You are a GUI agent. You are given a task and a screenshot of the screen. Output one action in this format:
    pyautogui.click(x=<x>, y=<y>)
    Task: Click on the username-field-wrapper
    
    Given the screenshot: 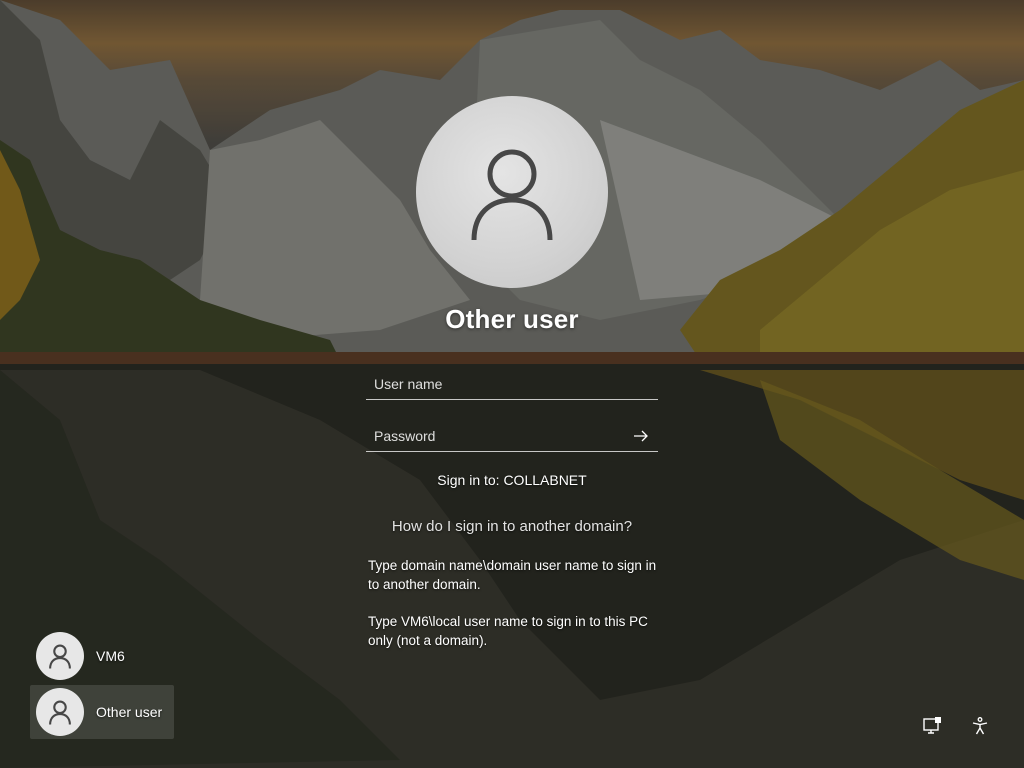 What is the action you would take?
    pyautogui.click(x=512, y=385)
    